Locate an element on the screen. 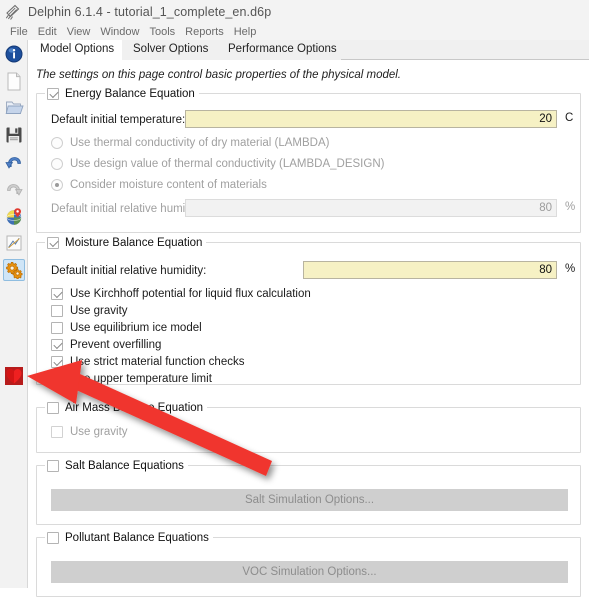  radio-consider-moisture-content is located at coordinates (57, 185).